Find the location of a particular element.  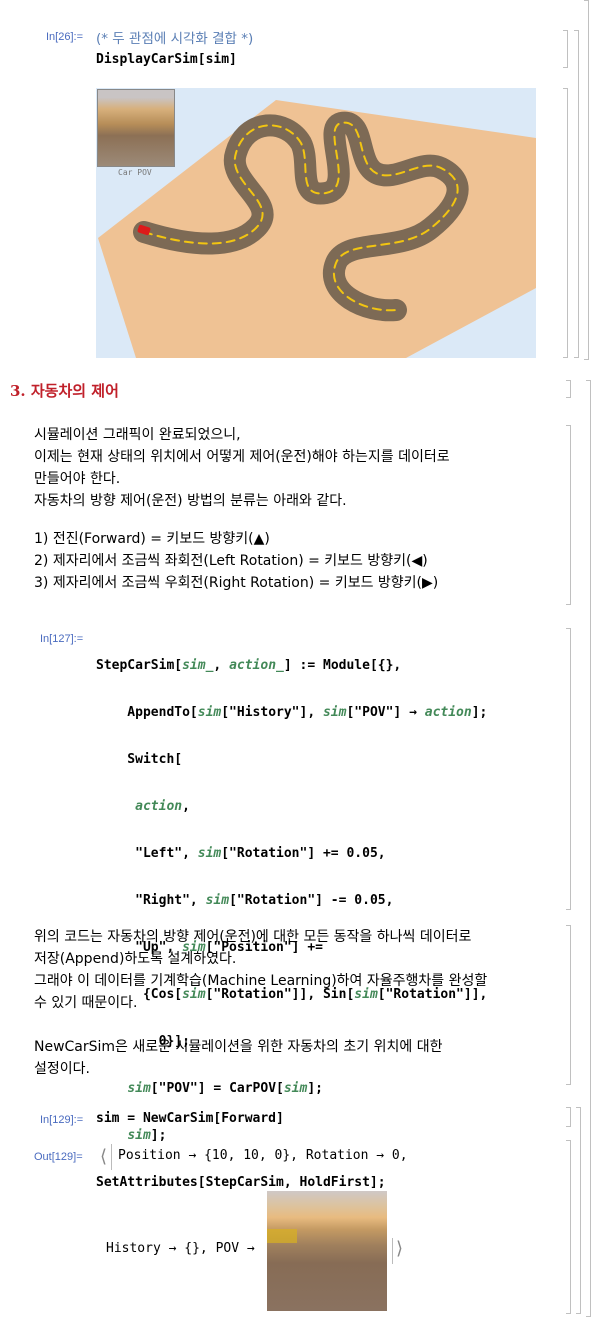

code-comment: (* 두 관점에 시각화 결합 *) is located at coordinates (174, 37).